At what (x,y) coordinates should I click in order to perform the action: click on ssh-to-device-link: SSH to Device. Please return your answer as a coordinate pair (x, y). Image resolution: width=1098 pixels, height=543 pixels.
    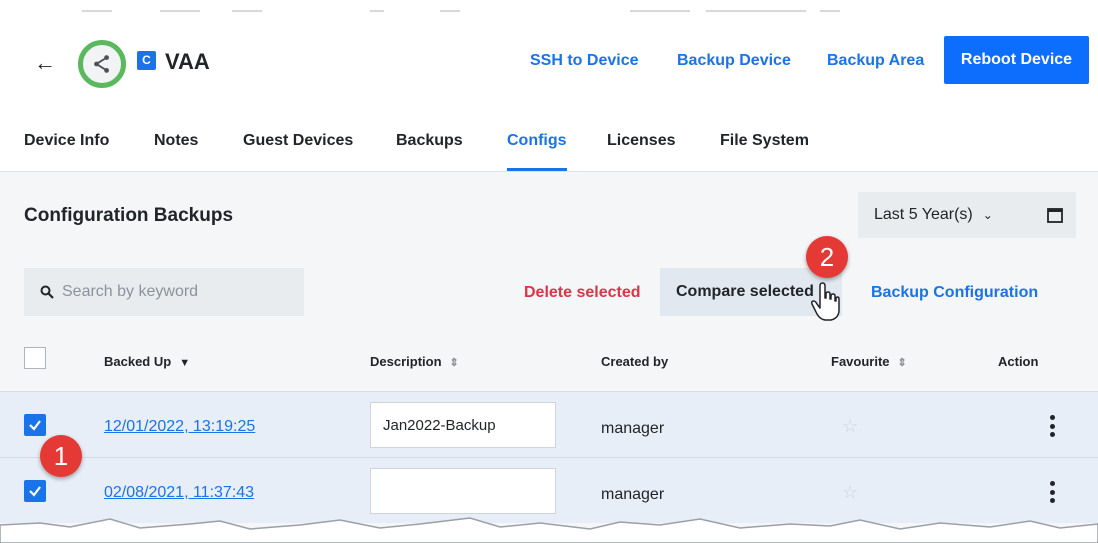
    Looking at the image, I should click on (584, 61).